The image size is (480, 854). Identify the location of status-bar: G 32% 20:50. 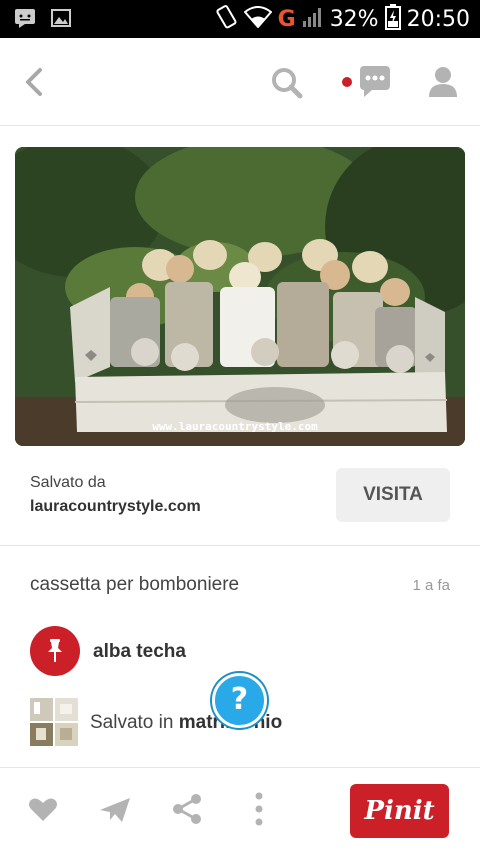
(240, 19).